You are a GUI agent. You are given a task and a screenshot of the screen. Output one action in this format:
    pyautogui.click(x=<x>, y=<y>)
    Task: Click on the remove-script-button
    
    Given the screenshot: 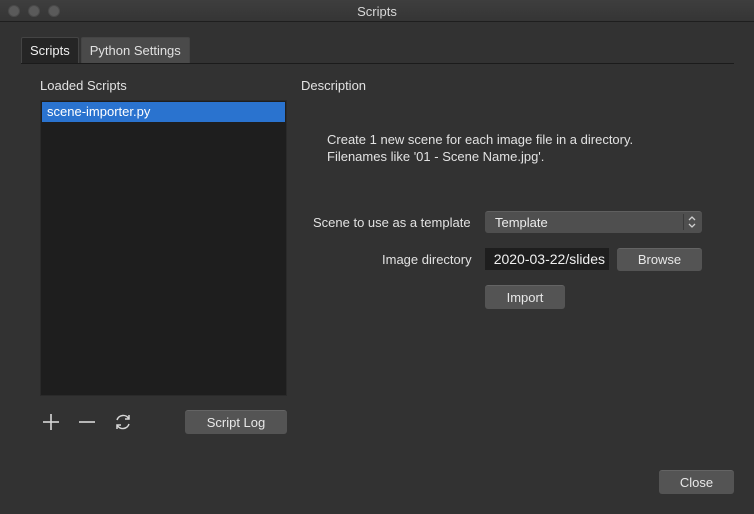 What is the action you would take?
    pyautogui.click(x=87, y=422)
    